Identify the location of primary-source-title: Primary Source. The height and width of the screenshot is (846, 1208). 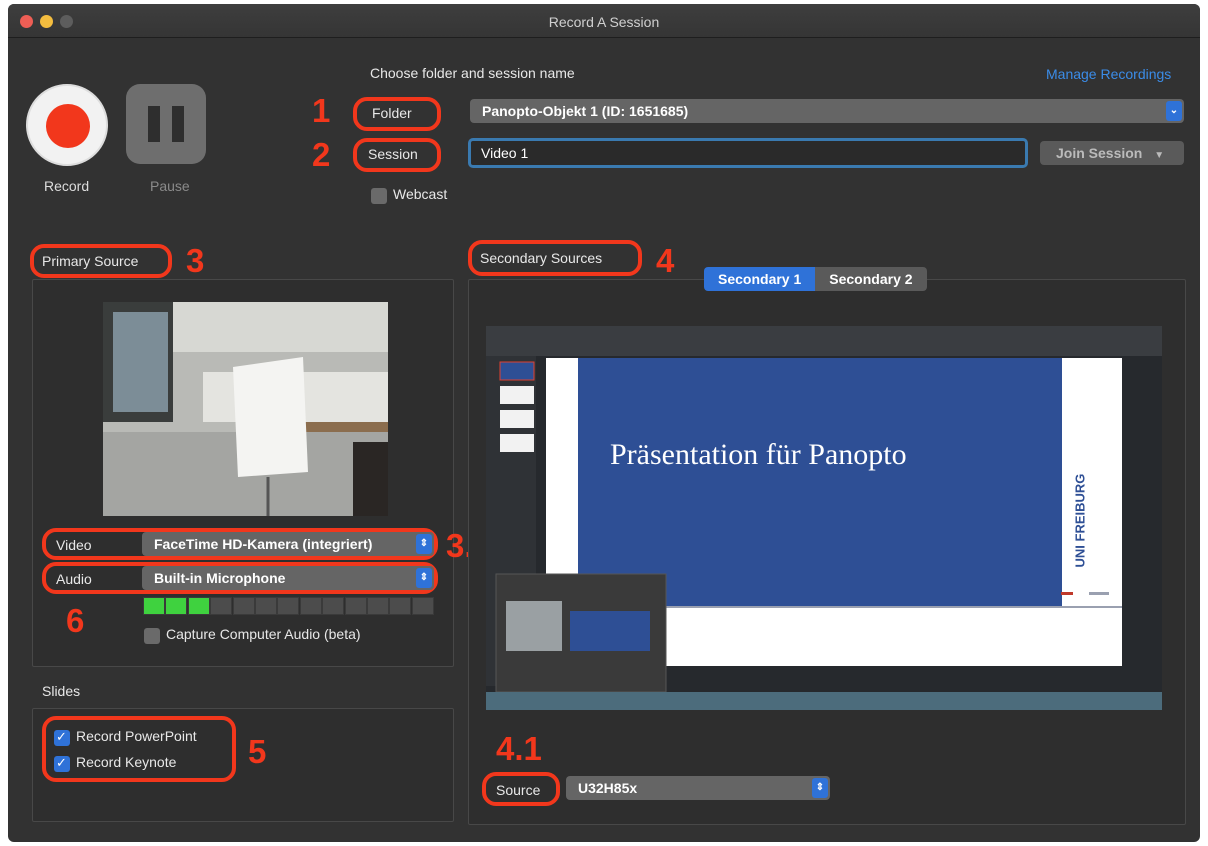
(90, 261).